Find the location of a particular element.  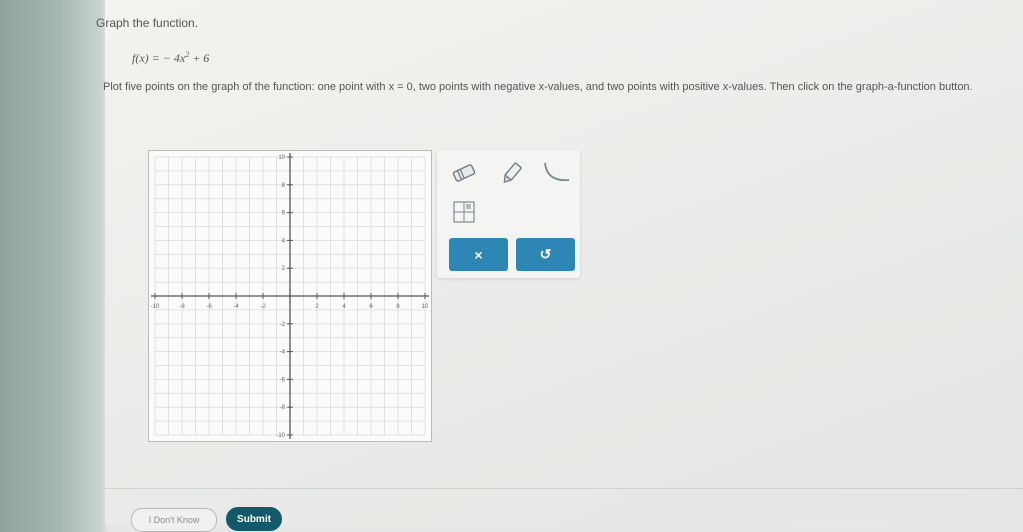

submit-button: Submit is located at coordinates (254, 519).